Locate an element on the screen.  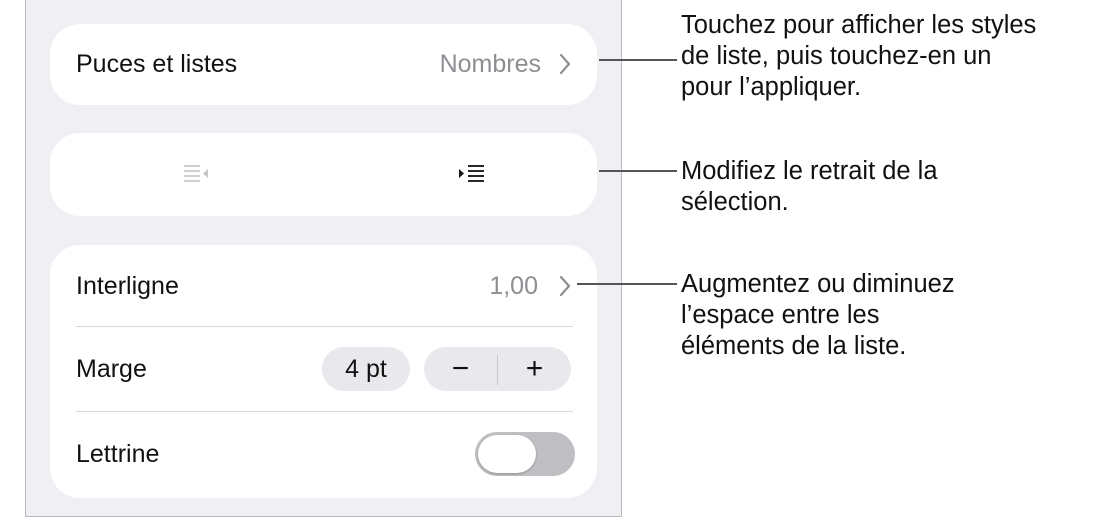
margin-stepper: − + is located at coordinates (497, 369).